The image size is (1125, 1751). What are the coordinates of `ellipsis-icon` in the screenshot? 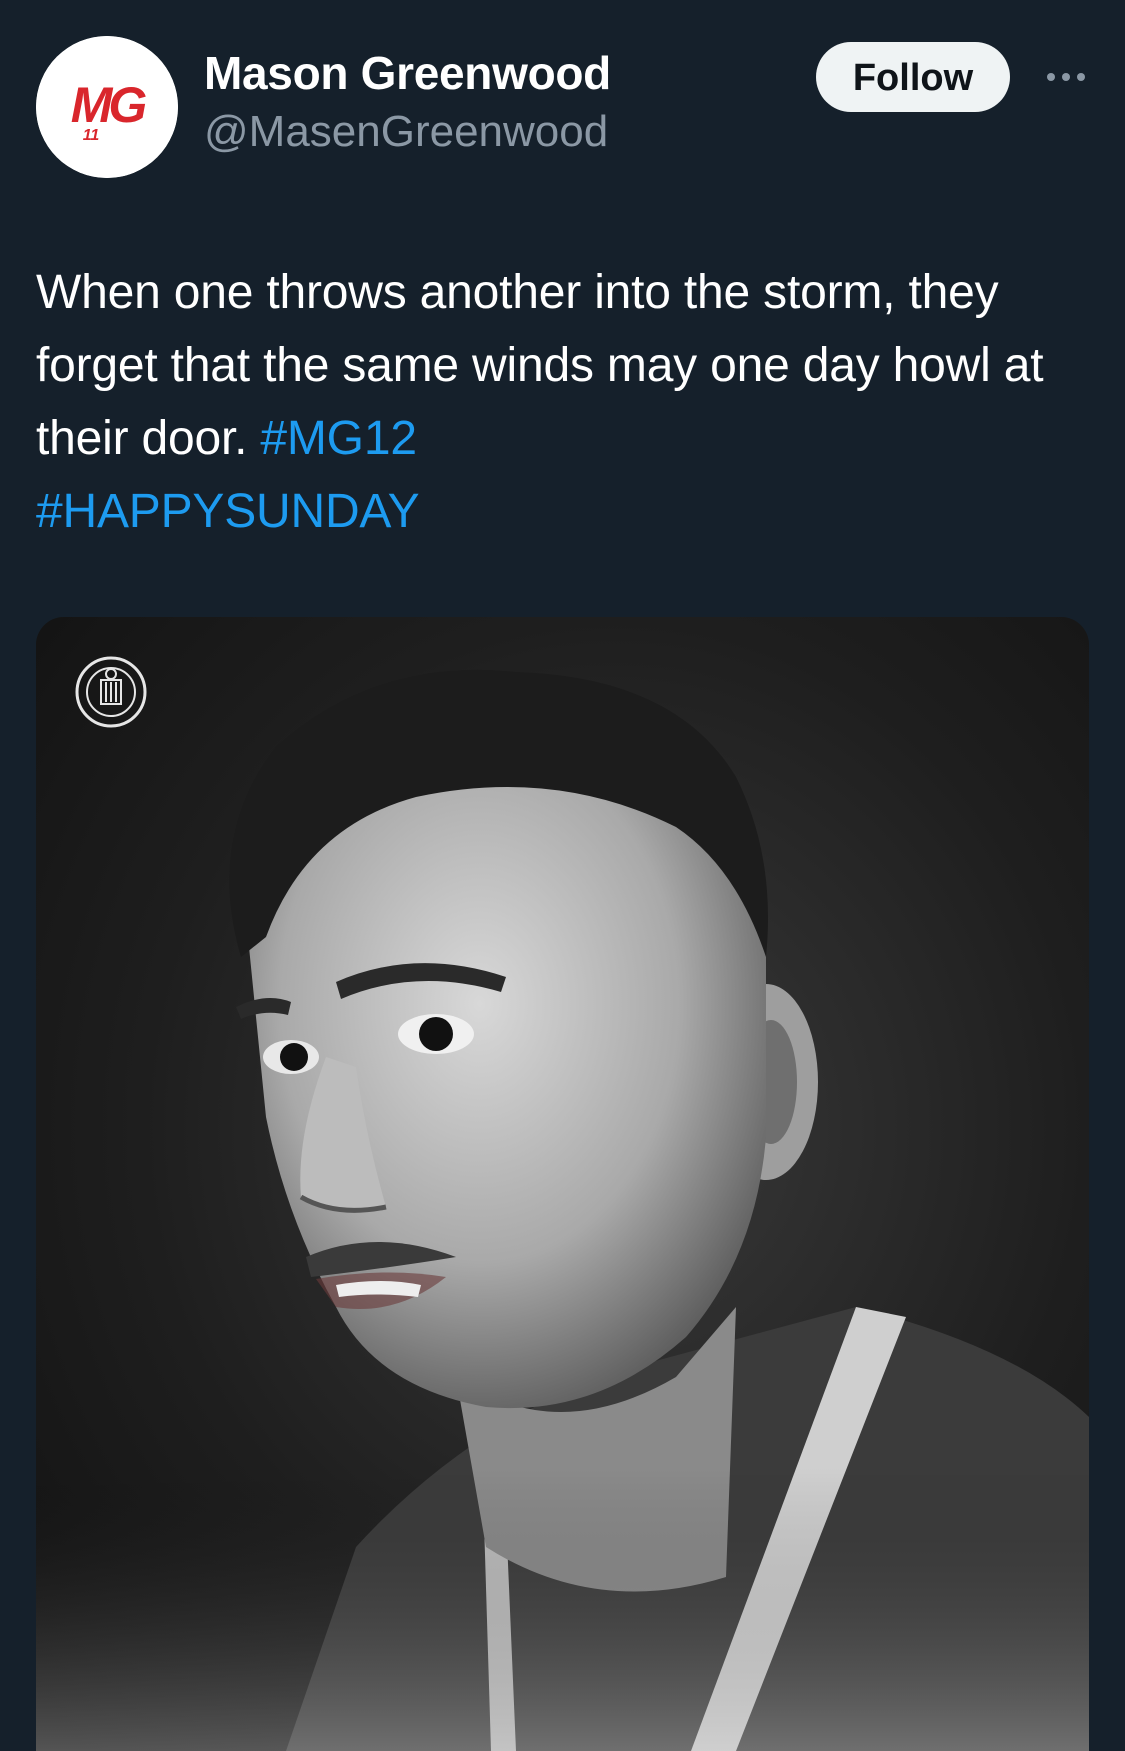 It's located at (1066, 77).